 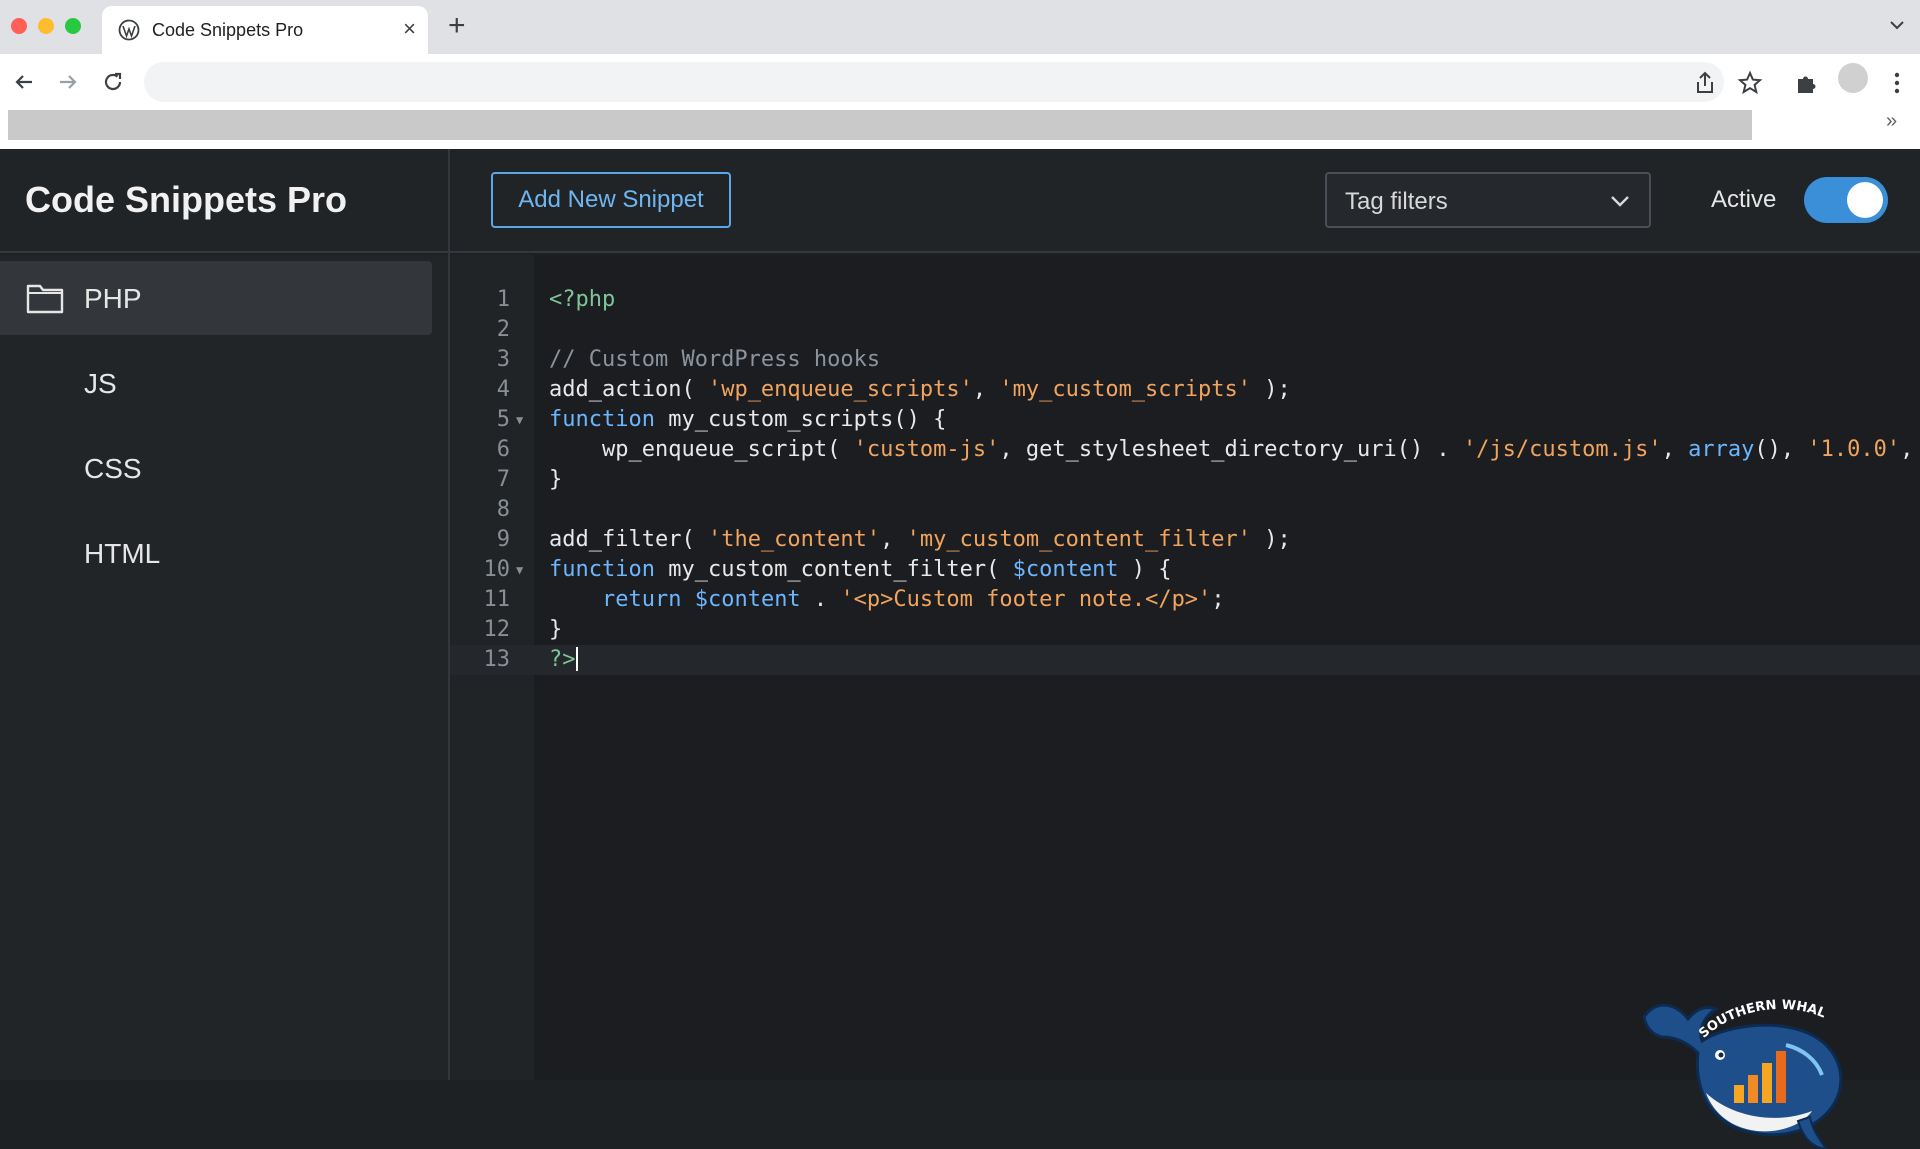 What do you see at coordinates (503, 359) in the screenshot?
I see `line-number: 3` at bounding box center [503, 359].